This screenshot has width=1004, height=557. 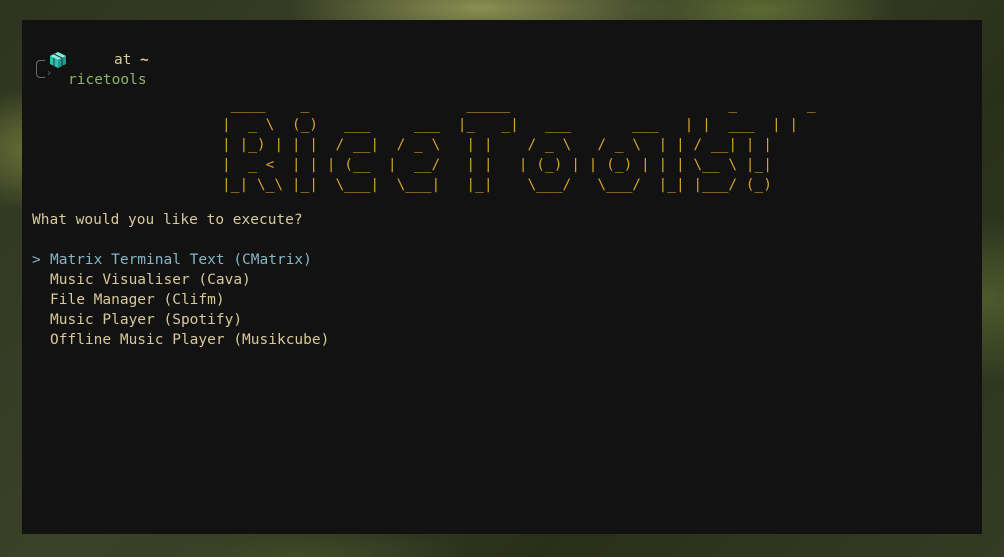 What do you see at coordinates (40, 69) in the screenshot?
I see `prompt-corner-icon` at bounding box center [40, 69].